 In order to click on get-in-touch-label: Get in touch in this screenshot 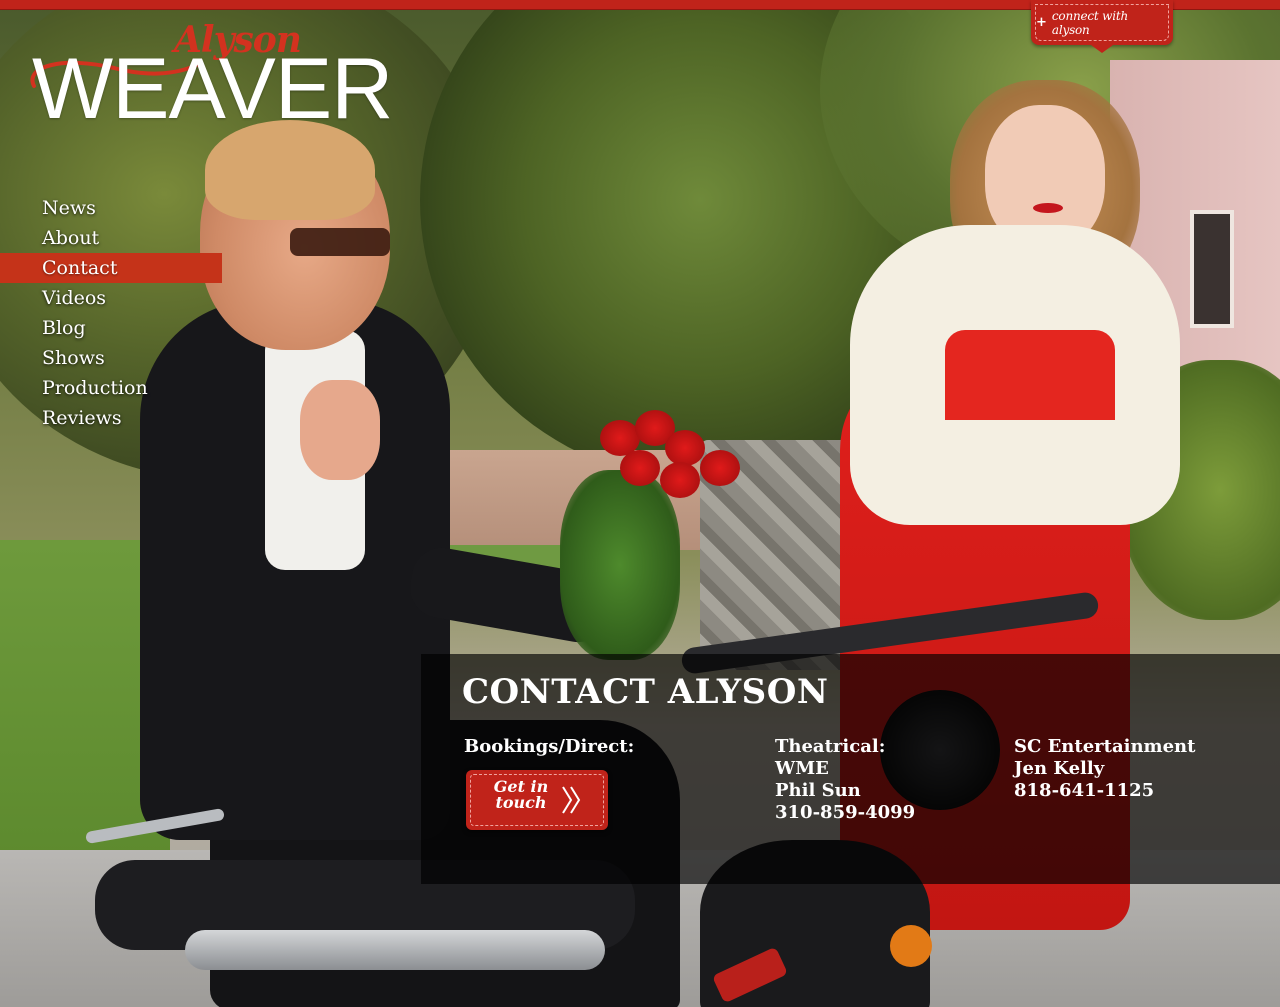, I will do `click(521, 795)`.